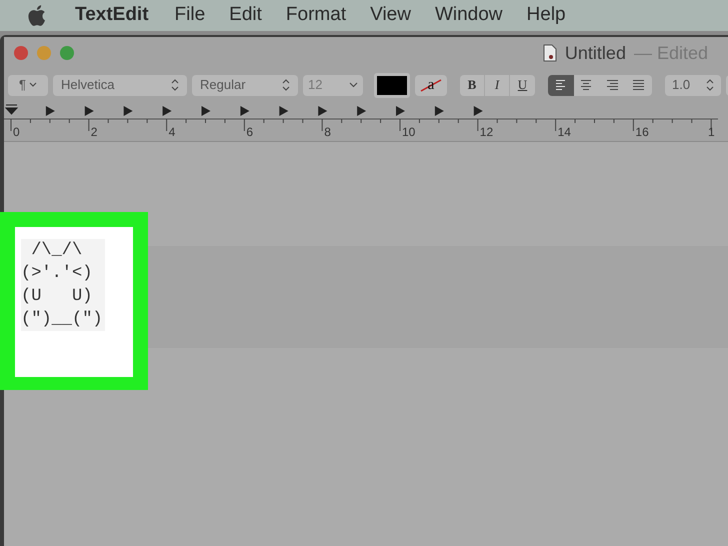  What do you see at coordinates (693, 85) in the screenshot?
I see `line-spacing-popup: 1.0` at bounding box center [693, 85].